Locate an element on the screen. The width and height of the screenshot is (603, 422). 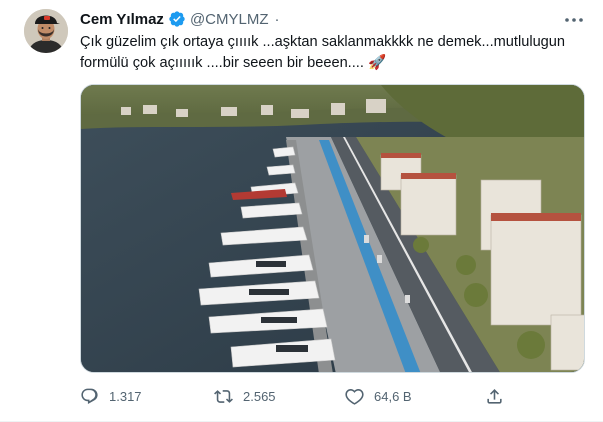
retweet-icon is located at coordinates (223, 396).